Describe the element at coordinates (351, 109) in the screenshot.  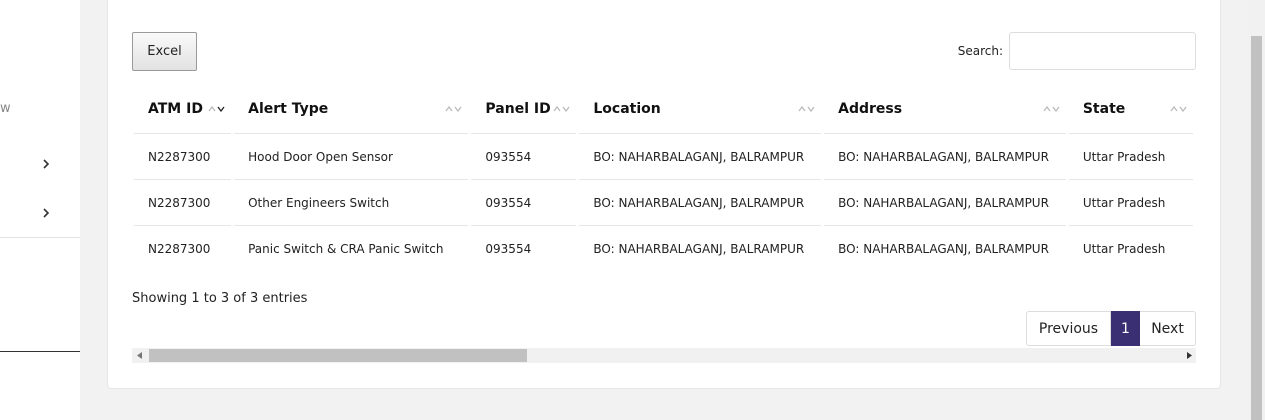
I see `column-header-alert-type: Alert Type` at that location.